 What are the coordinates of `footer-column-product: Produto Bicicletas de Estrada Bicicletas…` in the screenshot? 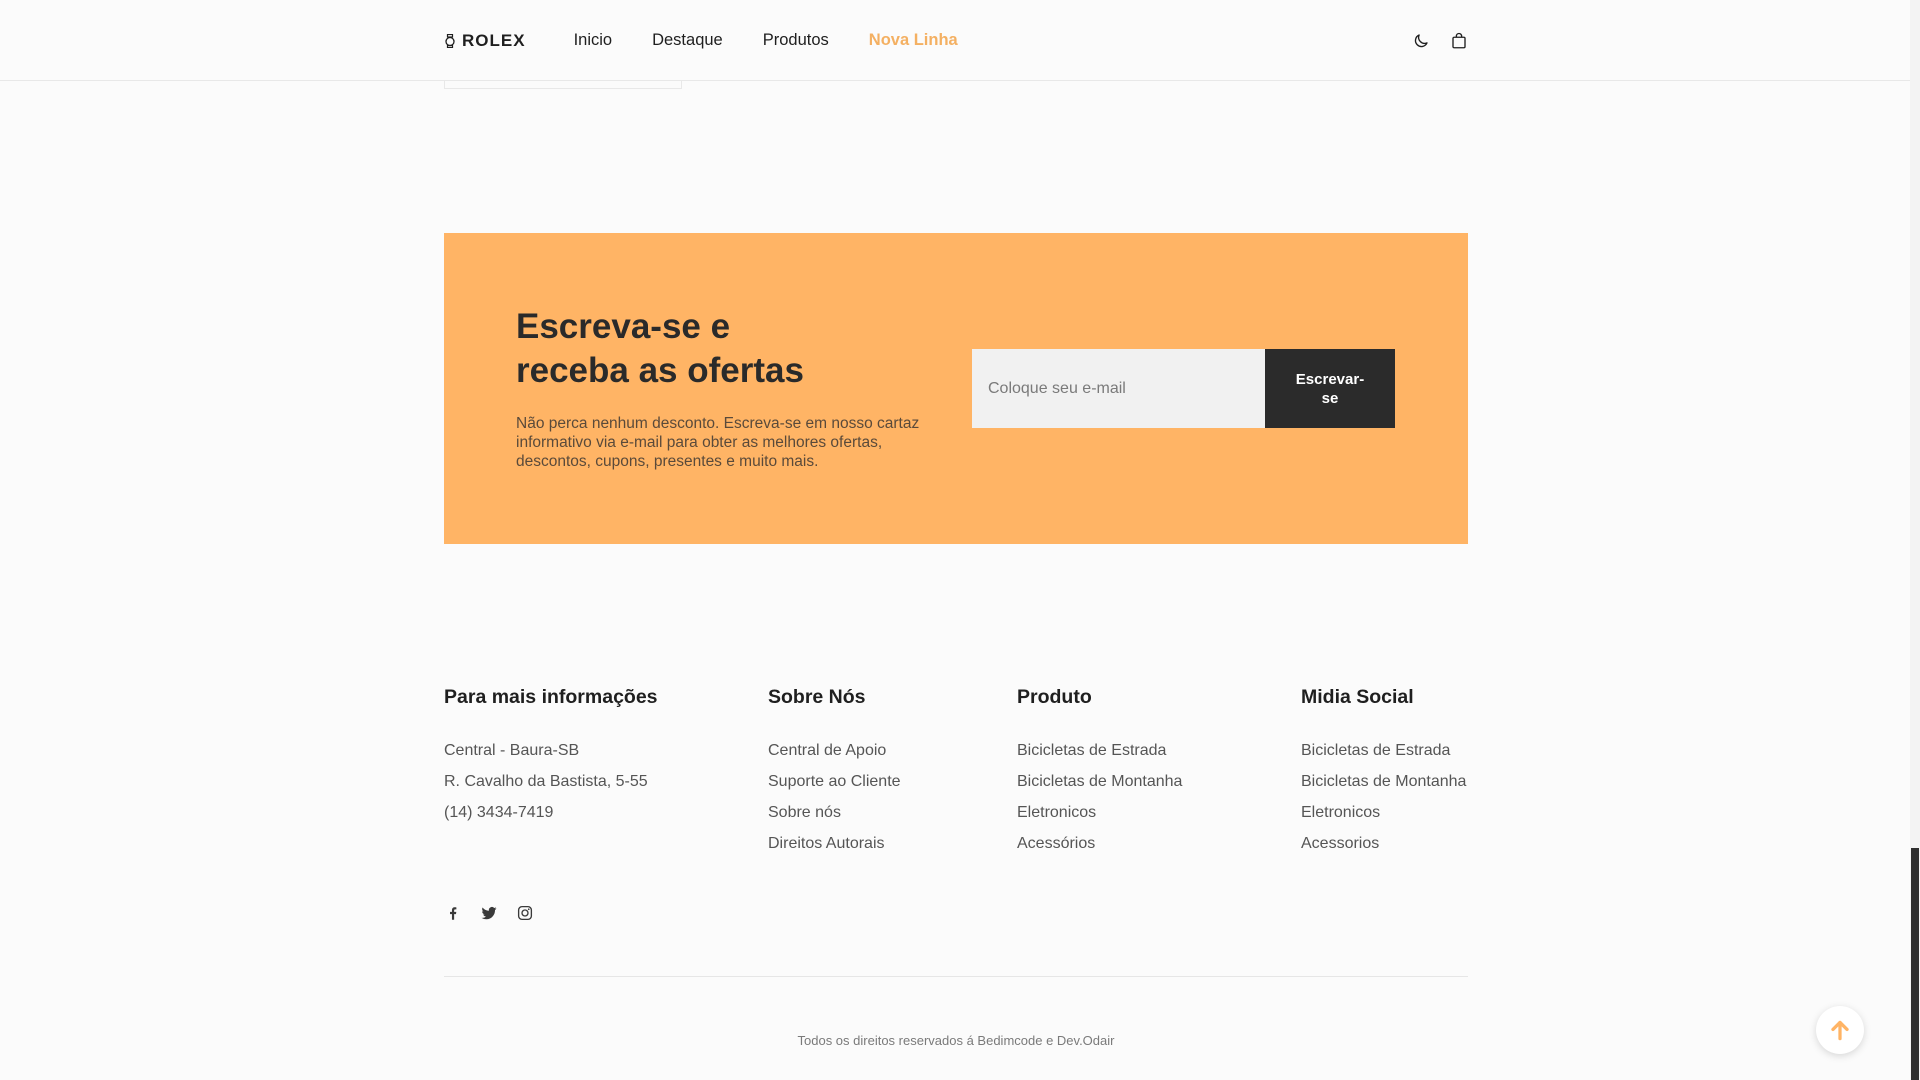 It's located at (1099, 772).